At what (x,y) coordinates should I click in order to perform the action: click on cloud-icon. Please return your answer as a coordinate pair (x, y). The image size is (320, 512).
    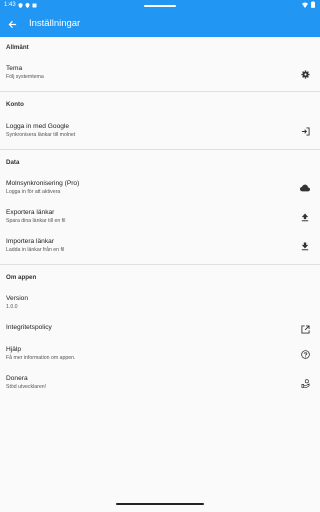
    Looking at the image, I should click on (305, 188).